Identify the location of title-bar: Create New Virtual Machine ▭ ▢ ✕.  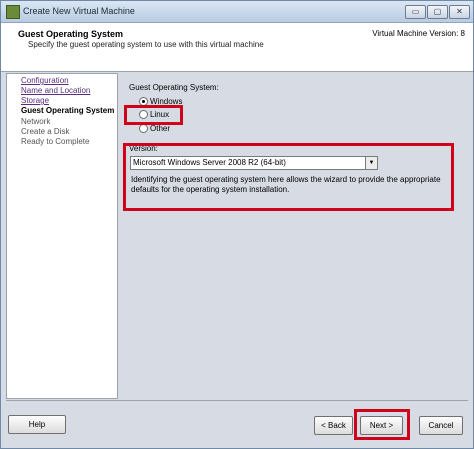
(237, 12).